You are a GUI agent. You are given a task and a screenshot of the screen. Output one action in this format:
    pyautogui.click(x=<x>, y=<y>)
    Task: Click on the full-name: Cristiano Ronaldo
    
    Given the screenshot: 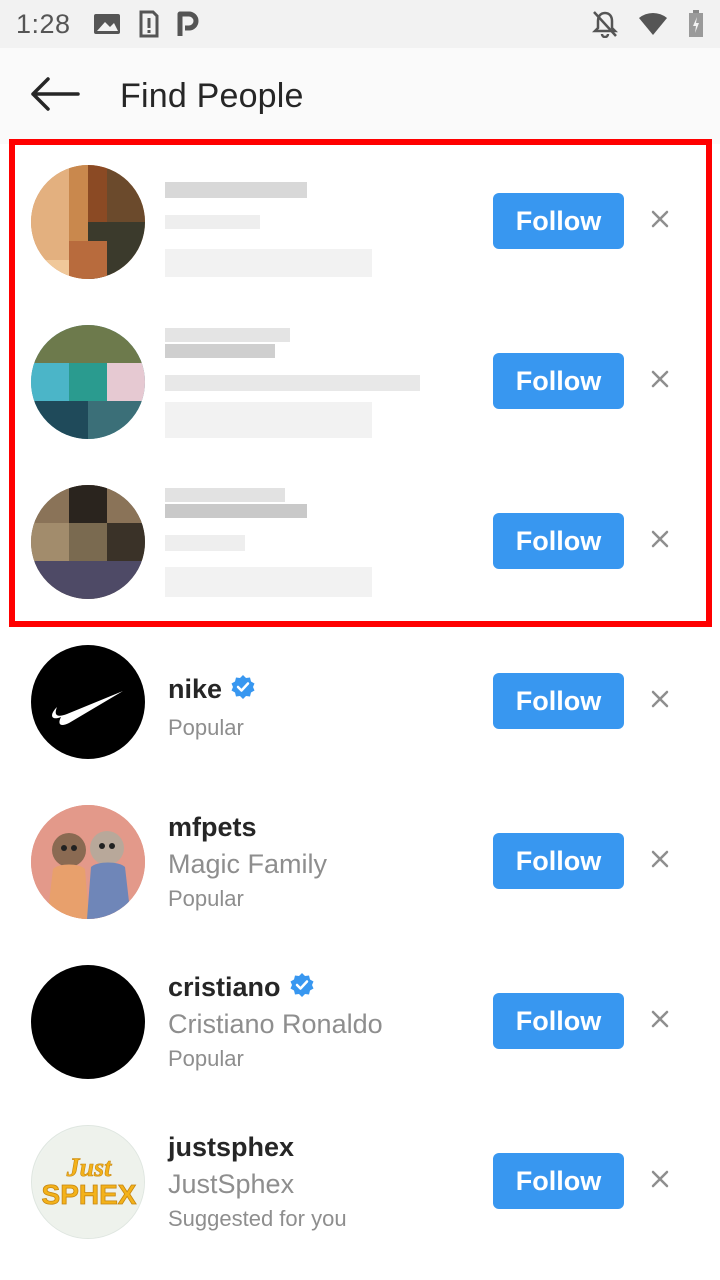 What is the action you would take?
    pyautogui.click(x=275, y=1024)
    